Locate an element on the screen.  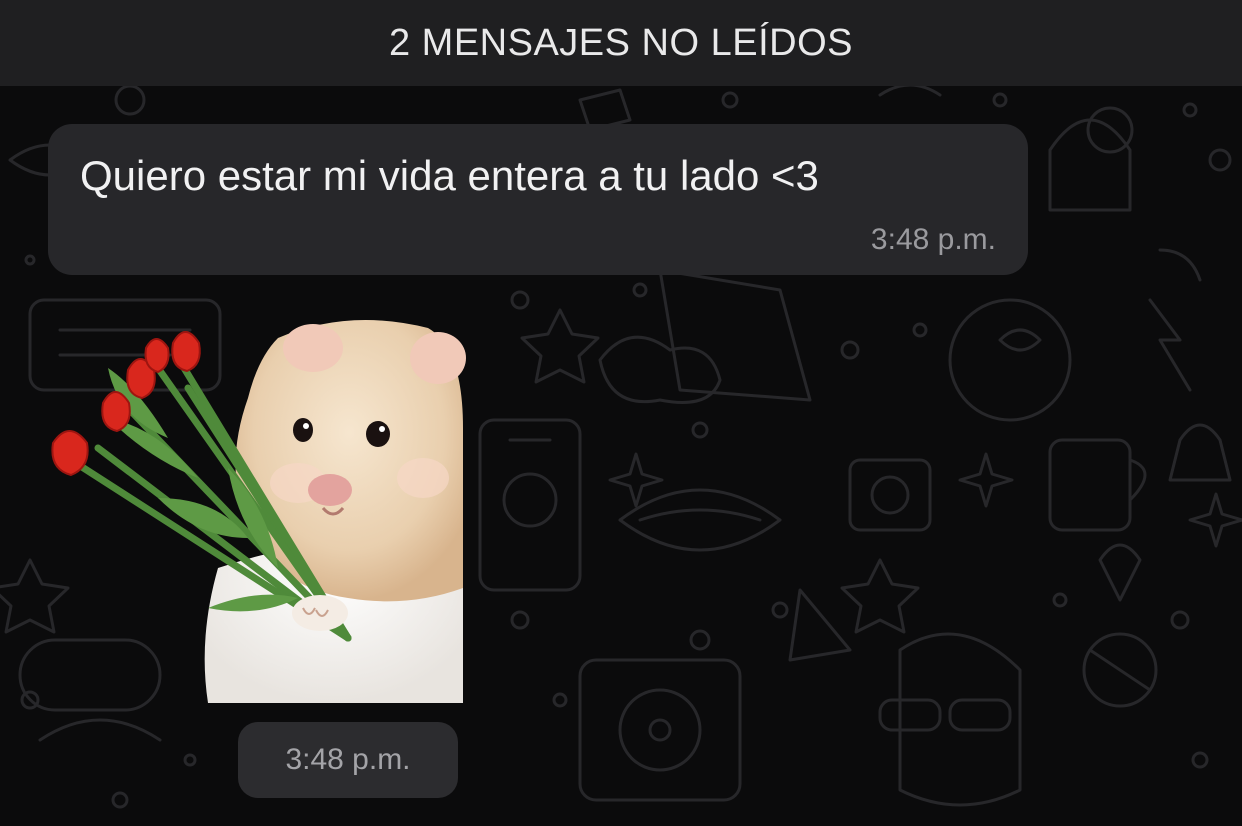
message-text: Quiero estar mi vida entera a tu lado <3 is located at coordinates (449, 175).